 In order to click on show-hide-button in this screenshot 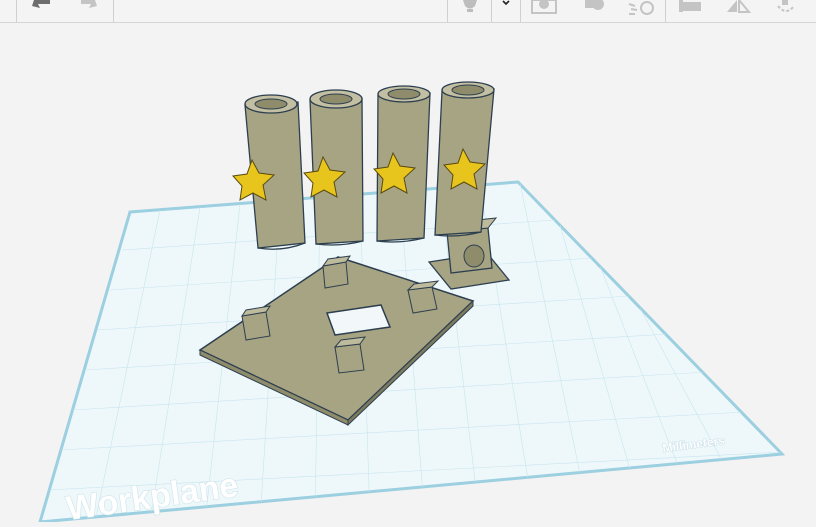, I will do `click(470, 11)`.